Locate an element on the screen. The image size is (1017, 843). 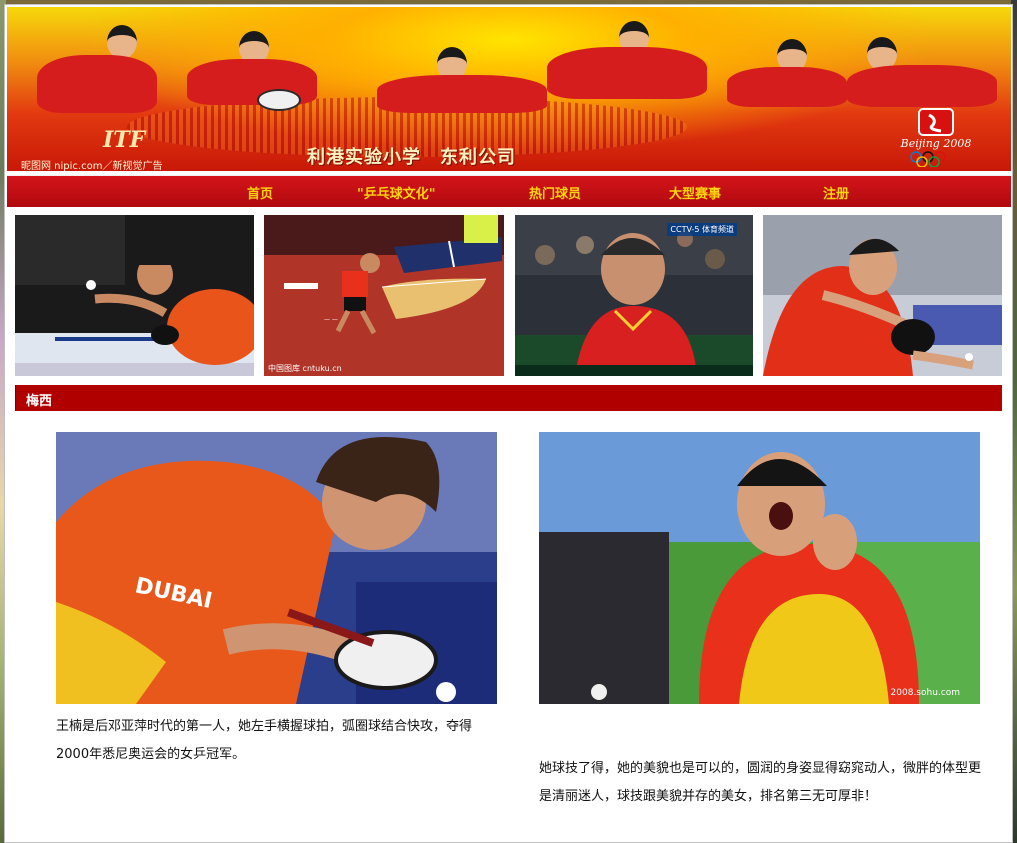
thumbnail-coach: CCTV-5 体育频道 is located at coordinates (634, 295).